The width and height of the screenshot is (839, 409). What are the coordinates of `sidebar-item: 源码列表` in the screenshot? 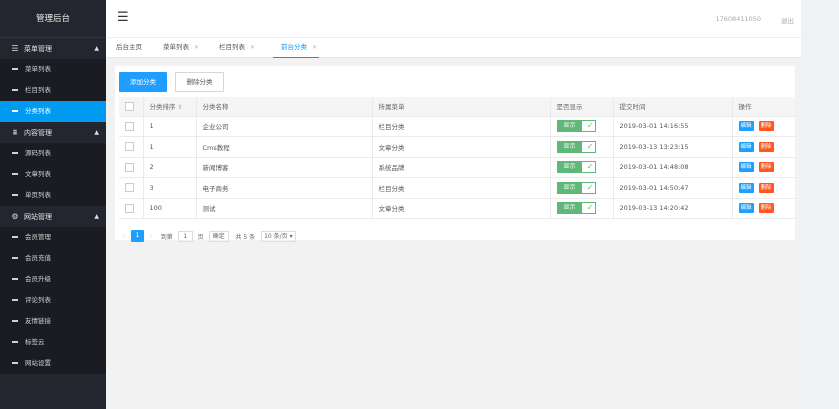 It's located at (53, 153).